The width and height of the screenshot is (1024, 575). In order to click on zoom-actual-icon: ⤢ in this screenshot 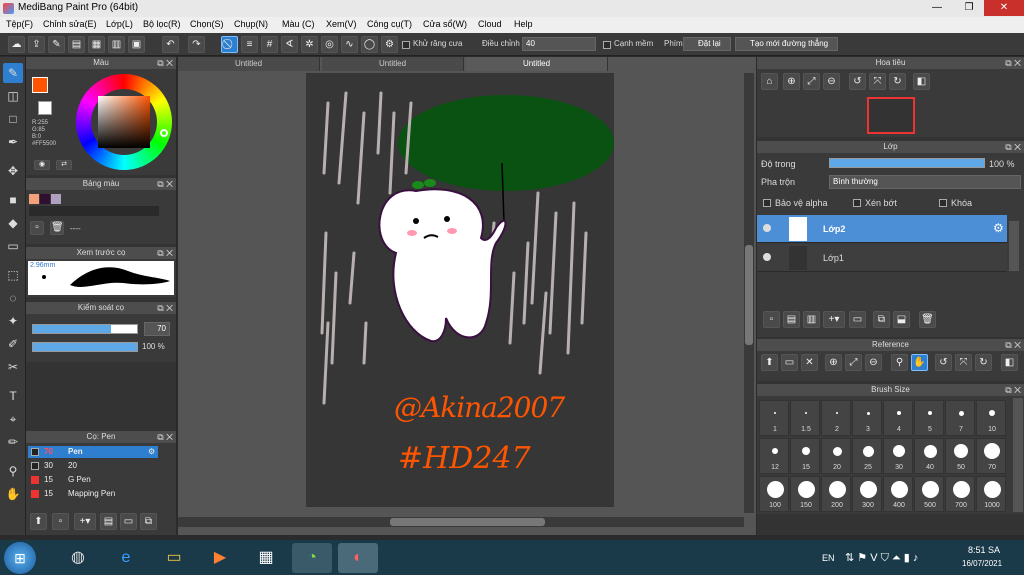, I will do `click(811, 81)`.